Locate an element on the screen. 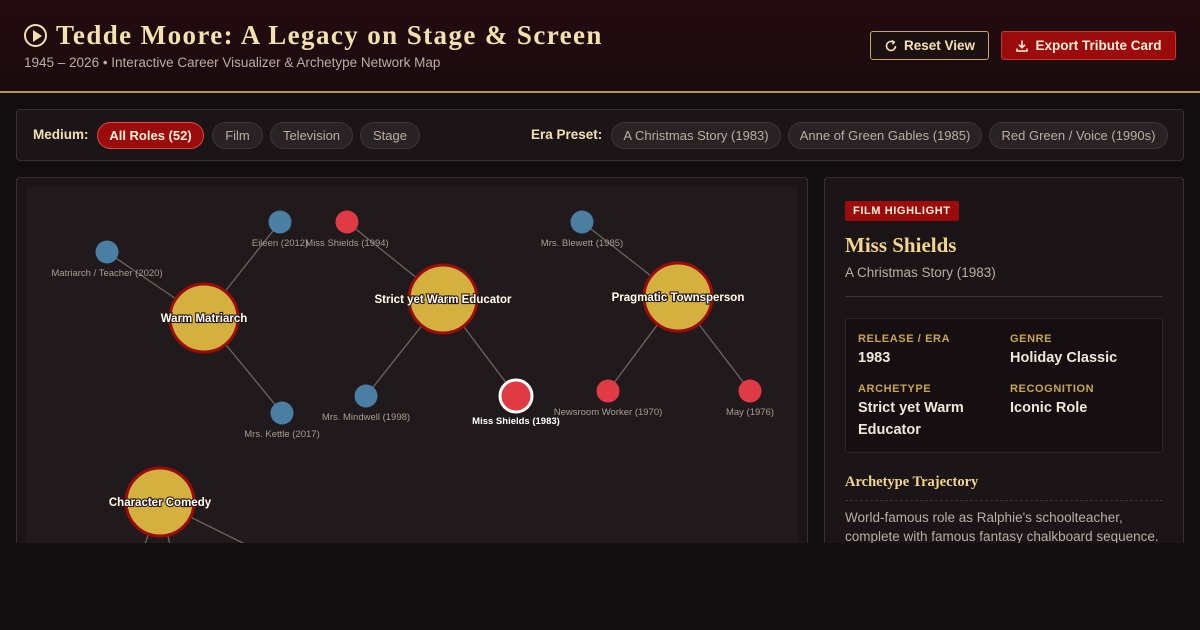 The image size is (1200, 630). title-row: Tedde Moore: A Legacy on Stage & Screen is located at coordinates (313, 35).